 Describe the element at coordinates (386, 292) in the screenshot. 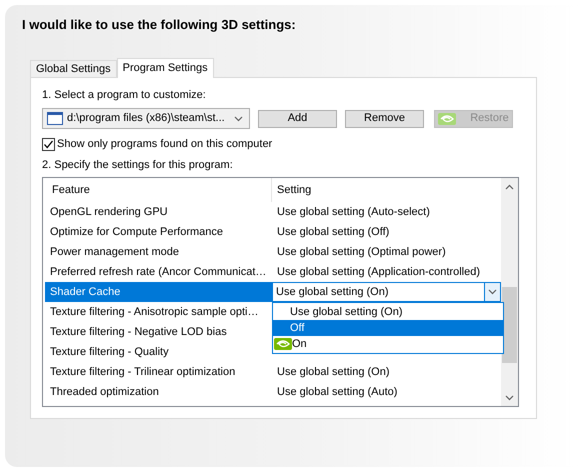

I see `setting-dropdown: Use global setting (On)` at that location.